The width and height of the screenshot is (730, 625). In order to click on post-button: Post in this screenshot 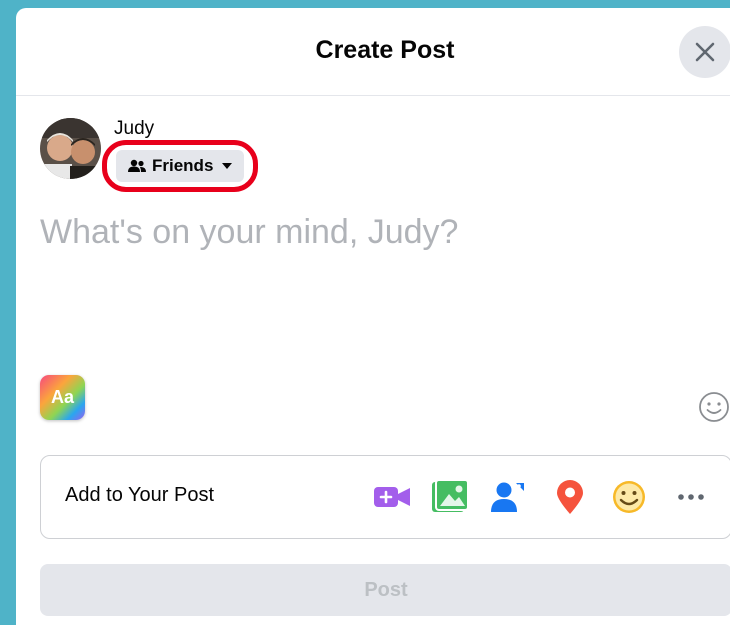, I will do `click(385, 590)`.